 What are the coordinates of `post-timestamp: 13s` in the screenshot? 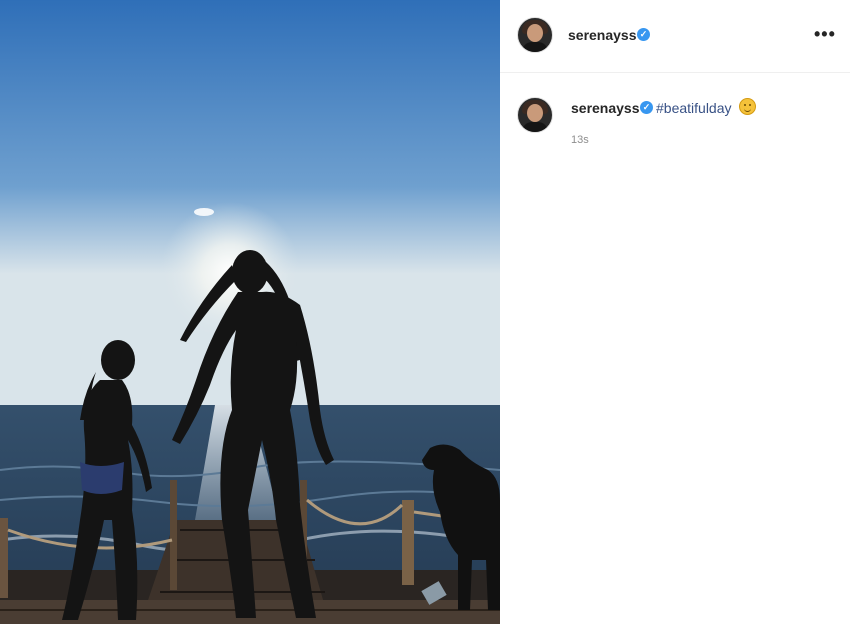 It's located at (580, 140).